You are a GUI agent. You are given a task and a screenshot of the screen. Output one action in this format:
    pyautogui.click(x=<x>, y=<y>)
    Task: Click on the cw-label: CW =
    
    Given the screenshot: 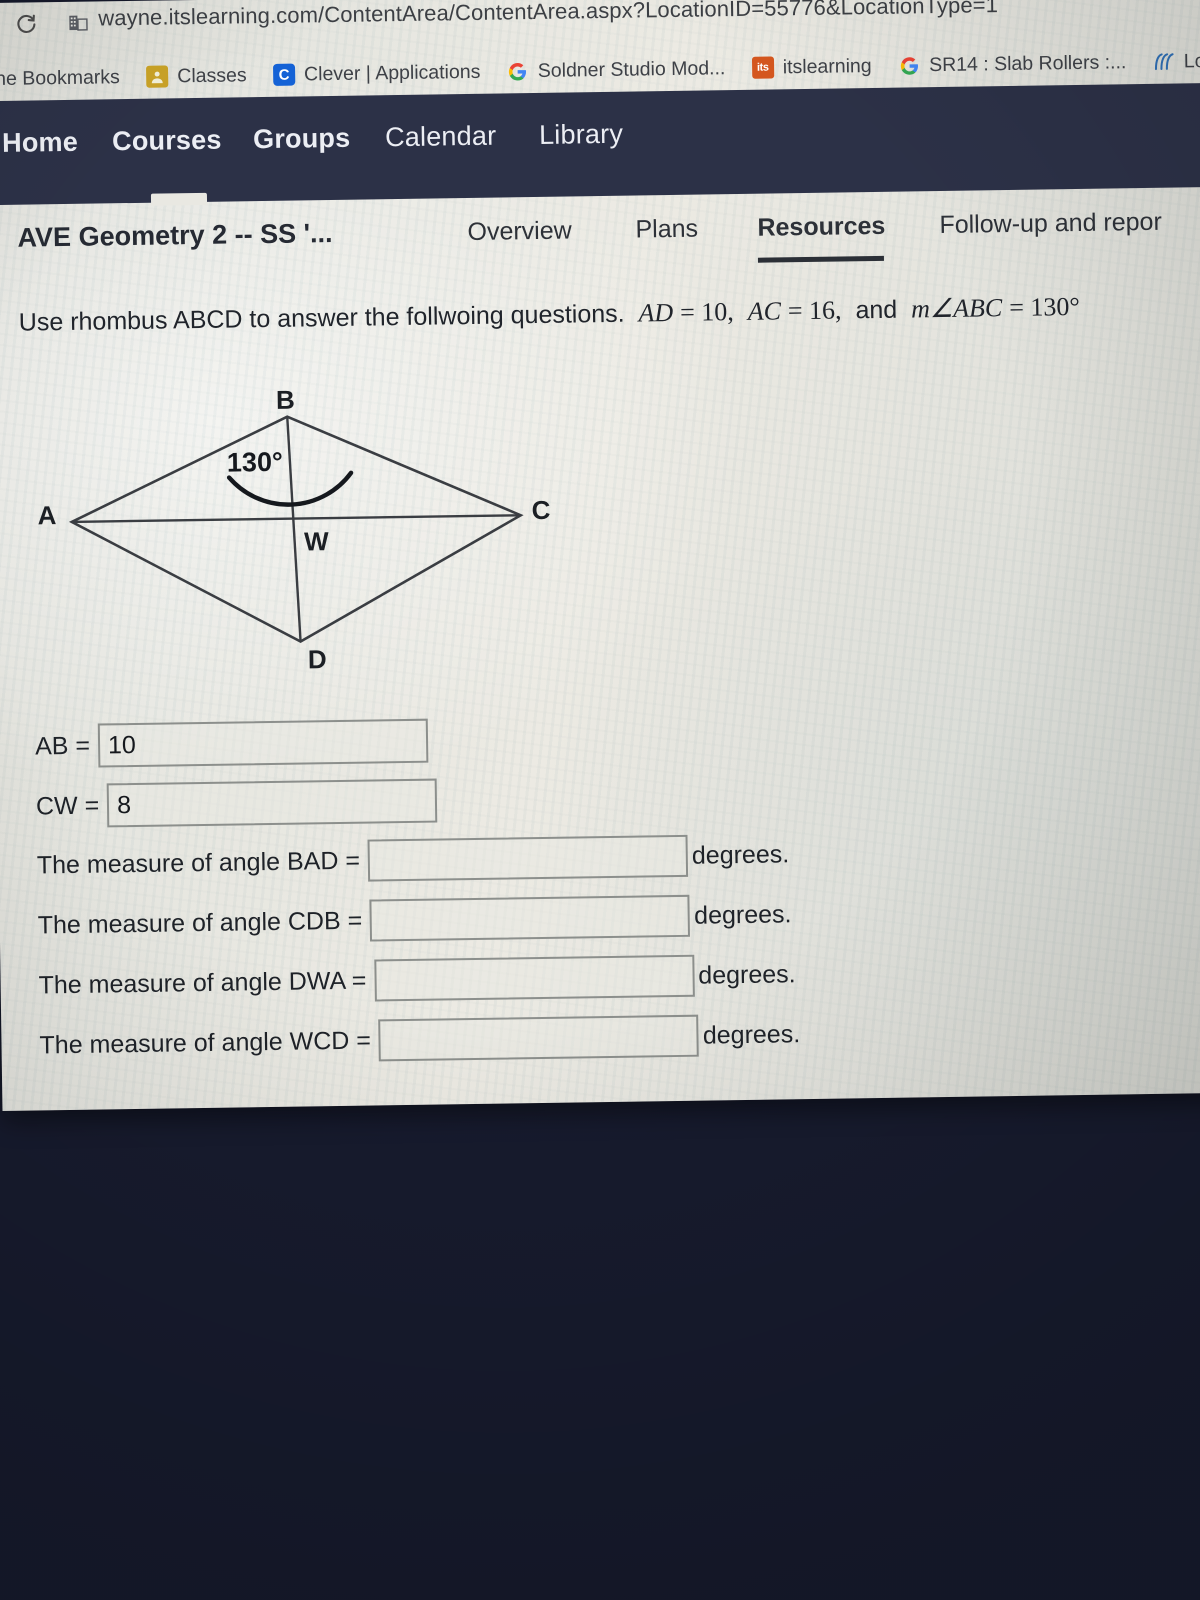 What is the action you would take?
    pyautogui.click(x=67, y=805)
    